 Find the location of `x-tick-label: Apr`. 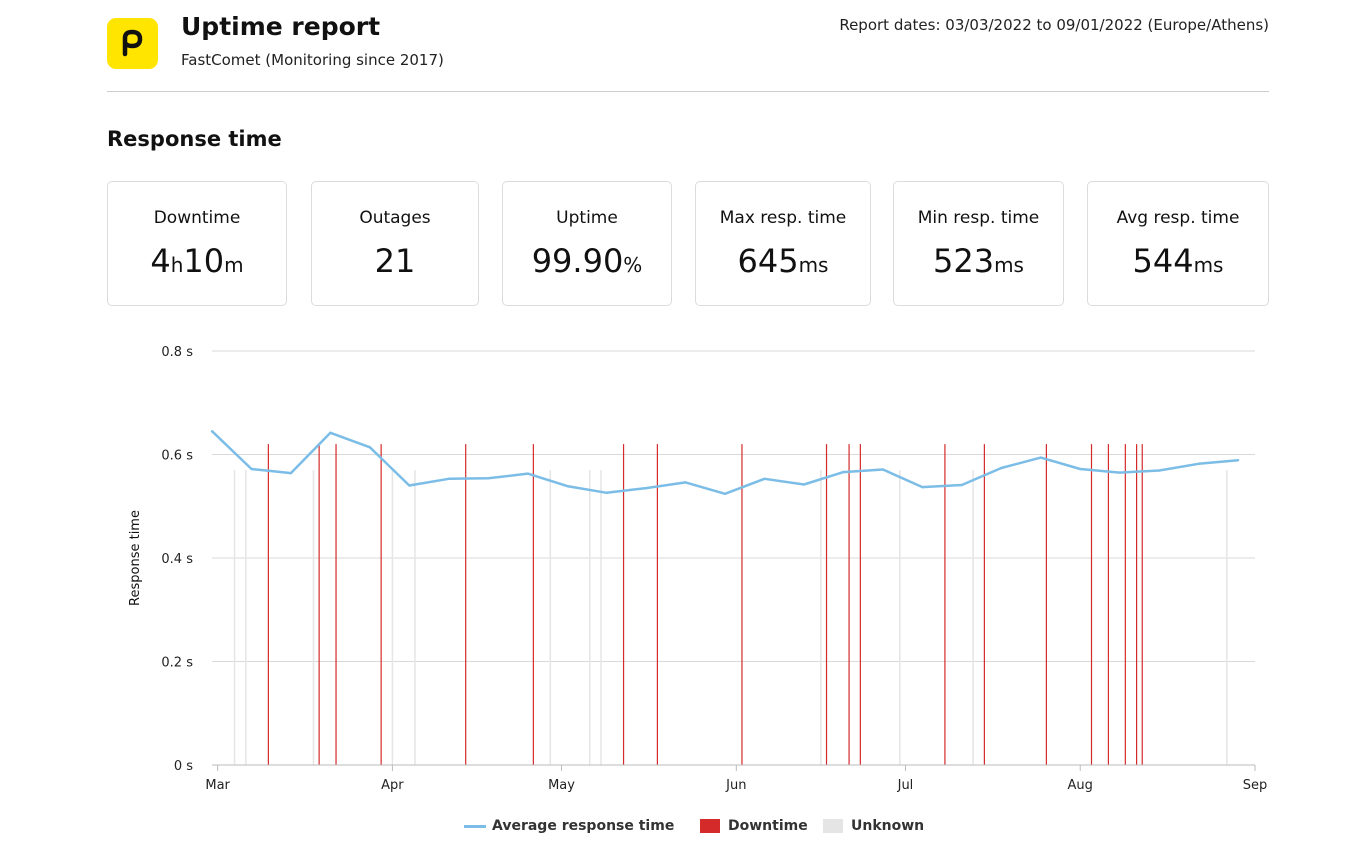

x-tick-label: Apr is located at coordinates (392, 785).